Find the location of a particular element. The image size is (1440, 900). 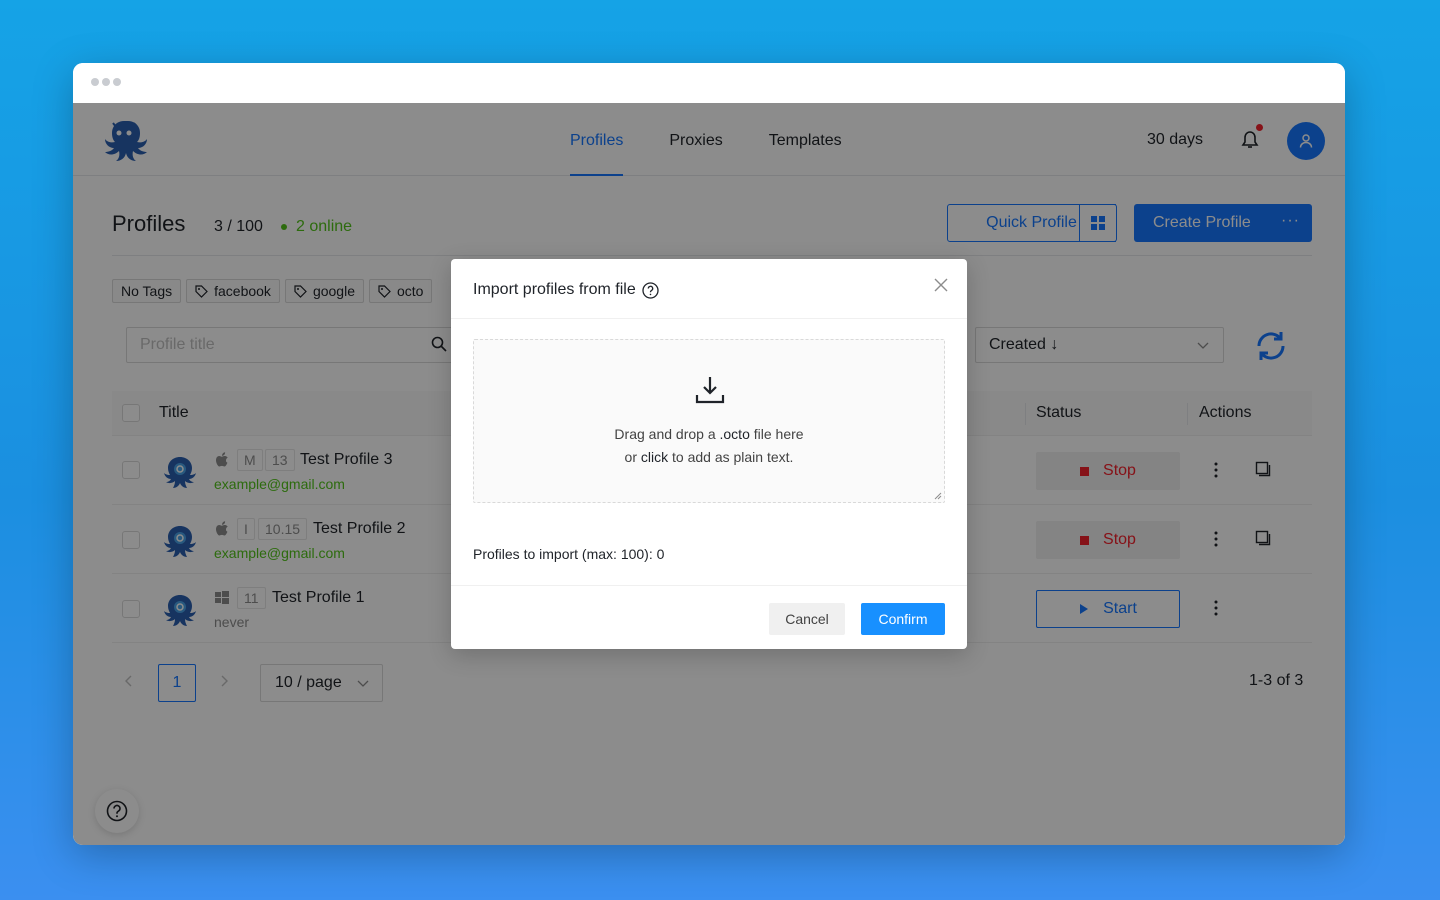

dropzone-instruction: or click to add as plain text. is located at coordinates (709, 457).